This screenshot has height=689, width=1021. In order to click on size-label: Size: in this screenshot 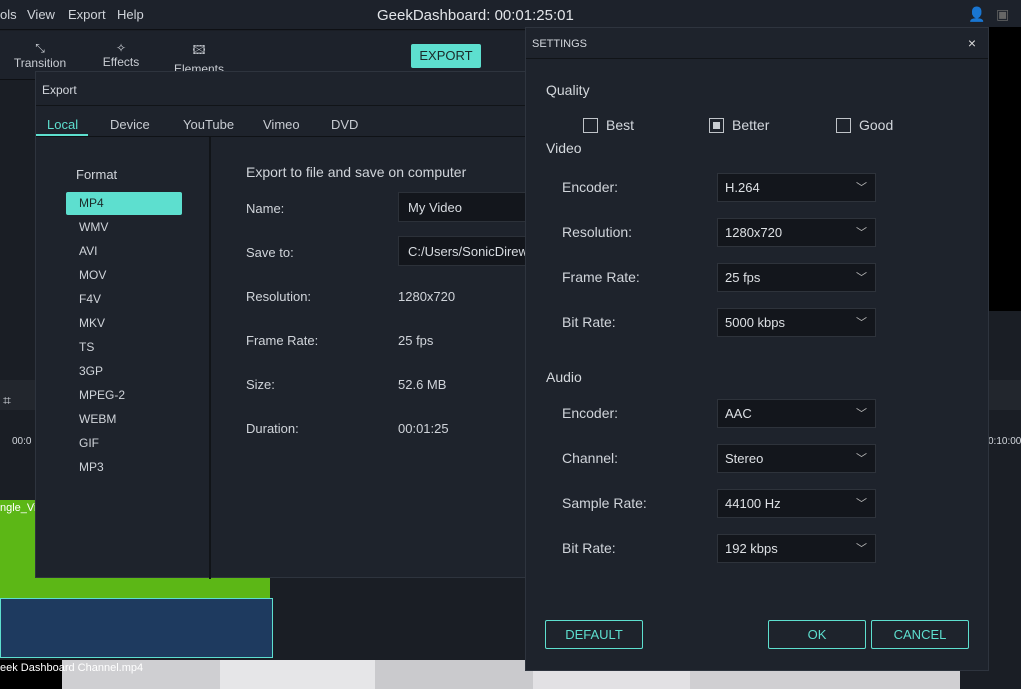, I will do `click(260, 384)`.